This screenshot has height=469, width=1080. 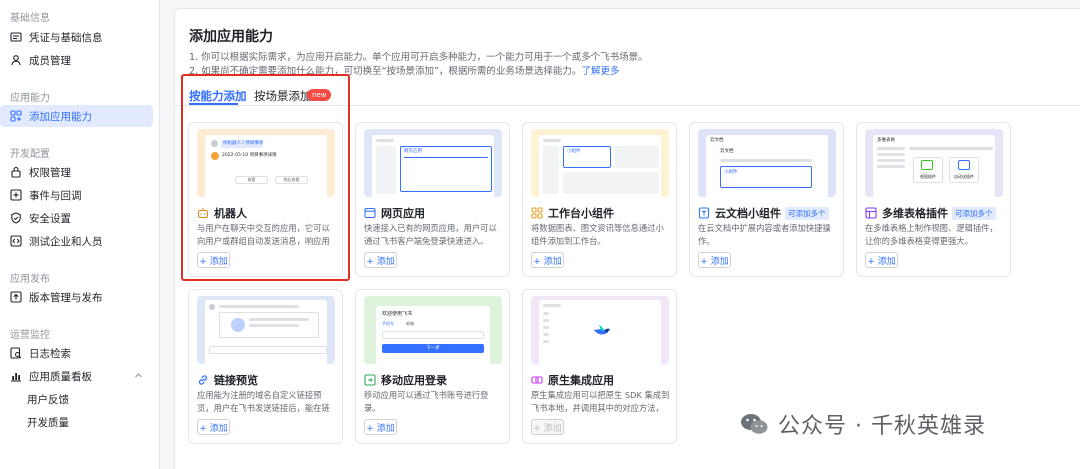 I want to click on chevron-up-icon, so click(x=138, y=377).